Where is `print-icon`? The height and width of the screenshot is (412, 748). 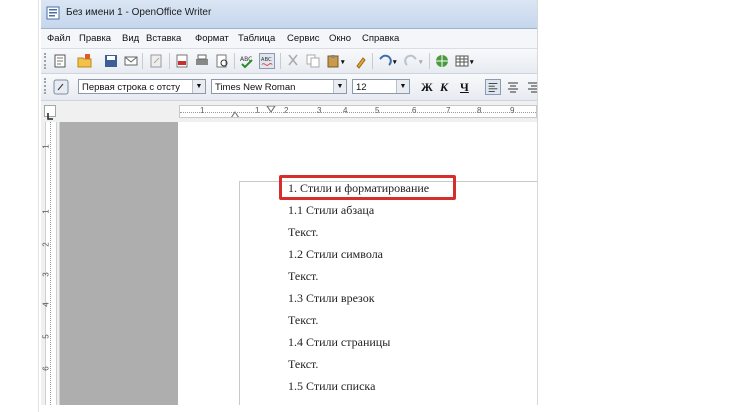 print-icon is located at coordinates (202, 61).